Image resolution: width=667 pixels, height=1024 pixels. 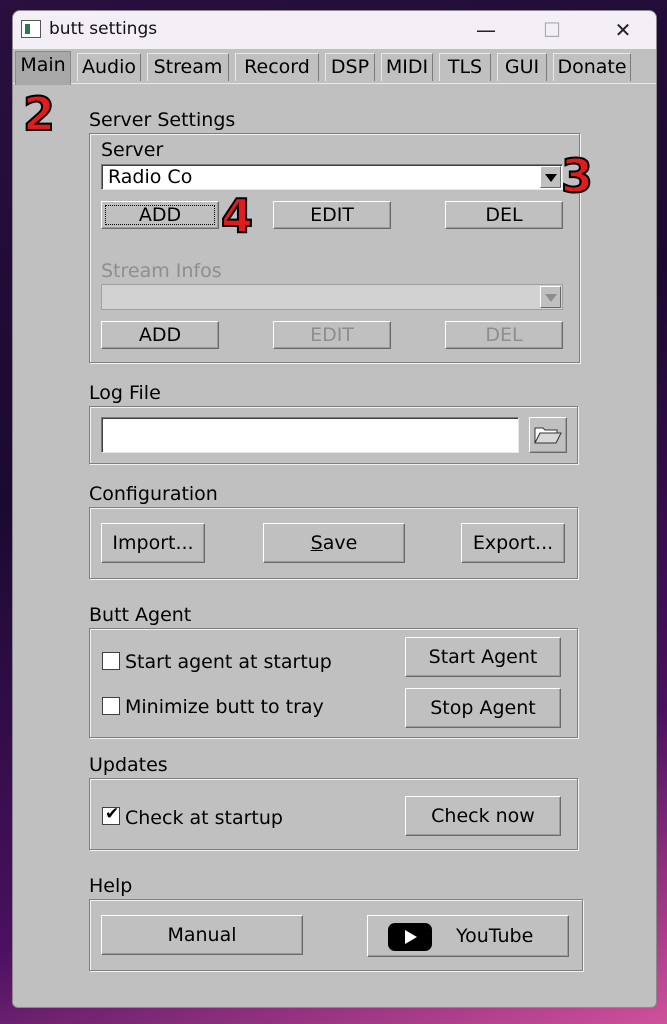 What do you see at coordinates (332, 335) in the screenshot?
I see `stream-infos-edit-button: EDIT` at bounding box center [332, 335].